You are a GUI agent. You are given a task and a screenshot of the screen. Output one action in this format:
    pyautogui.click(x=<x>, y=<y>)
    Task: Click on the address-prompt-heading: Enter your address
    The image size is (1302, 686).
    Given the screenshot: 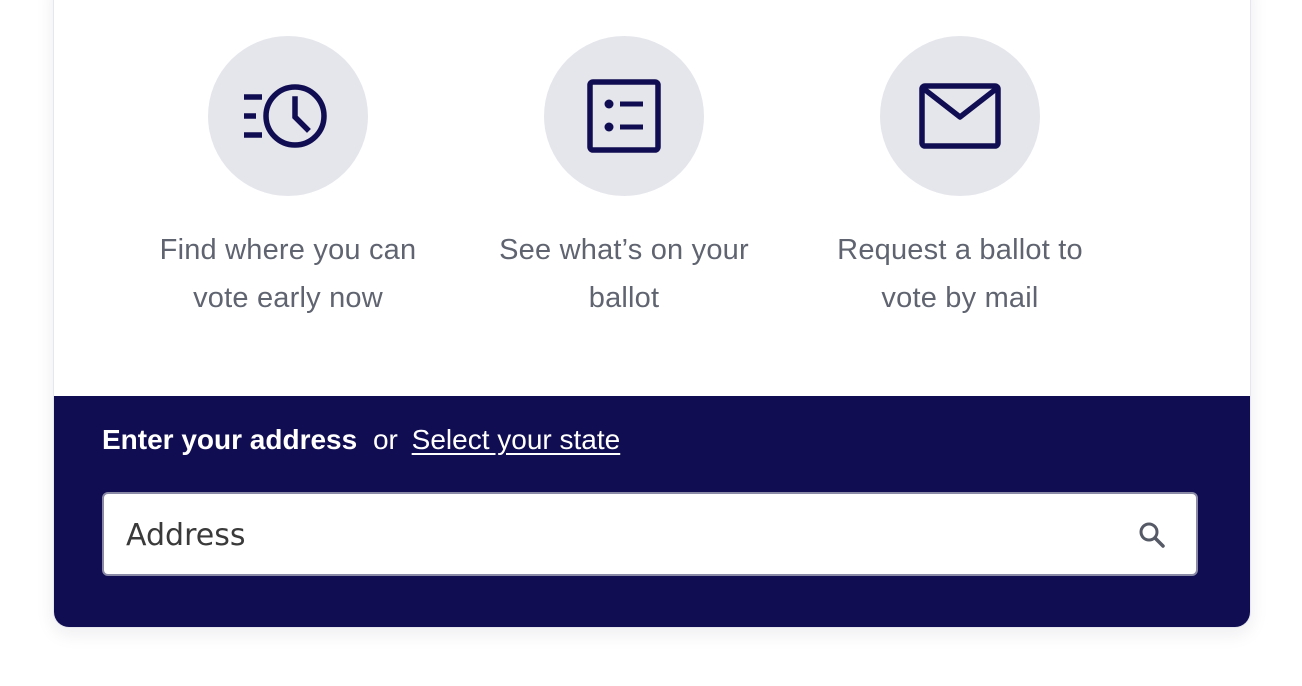 What is the action you would take?
    pyautogui.click(x=230, y=439)
    